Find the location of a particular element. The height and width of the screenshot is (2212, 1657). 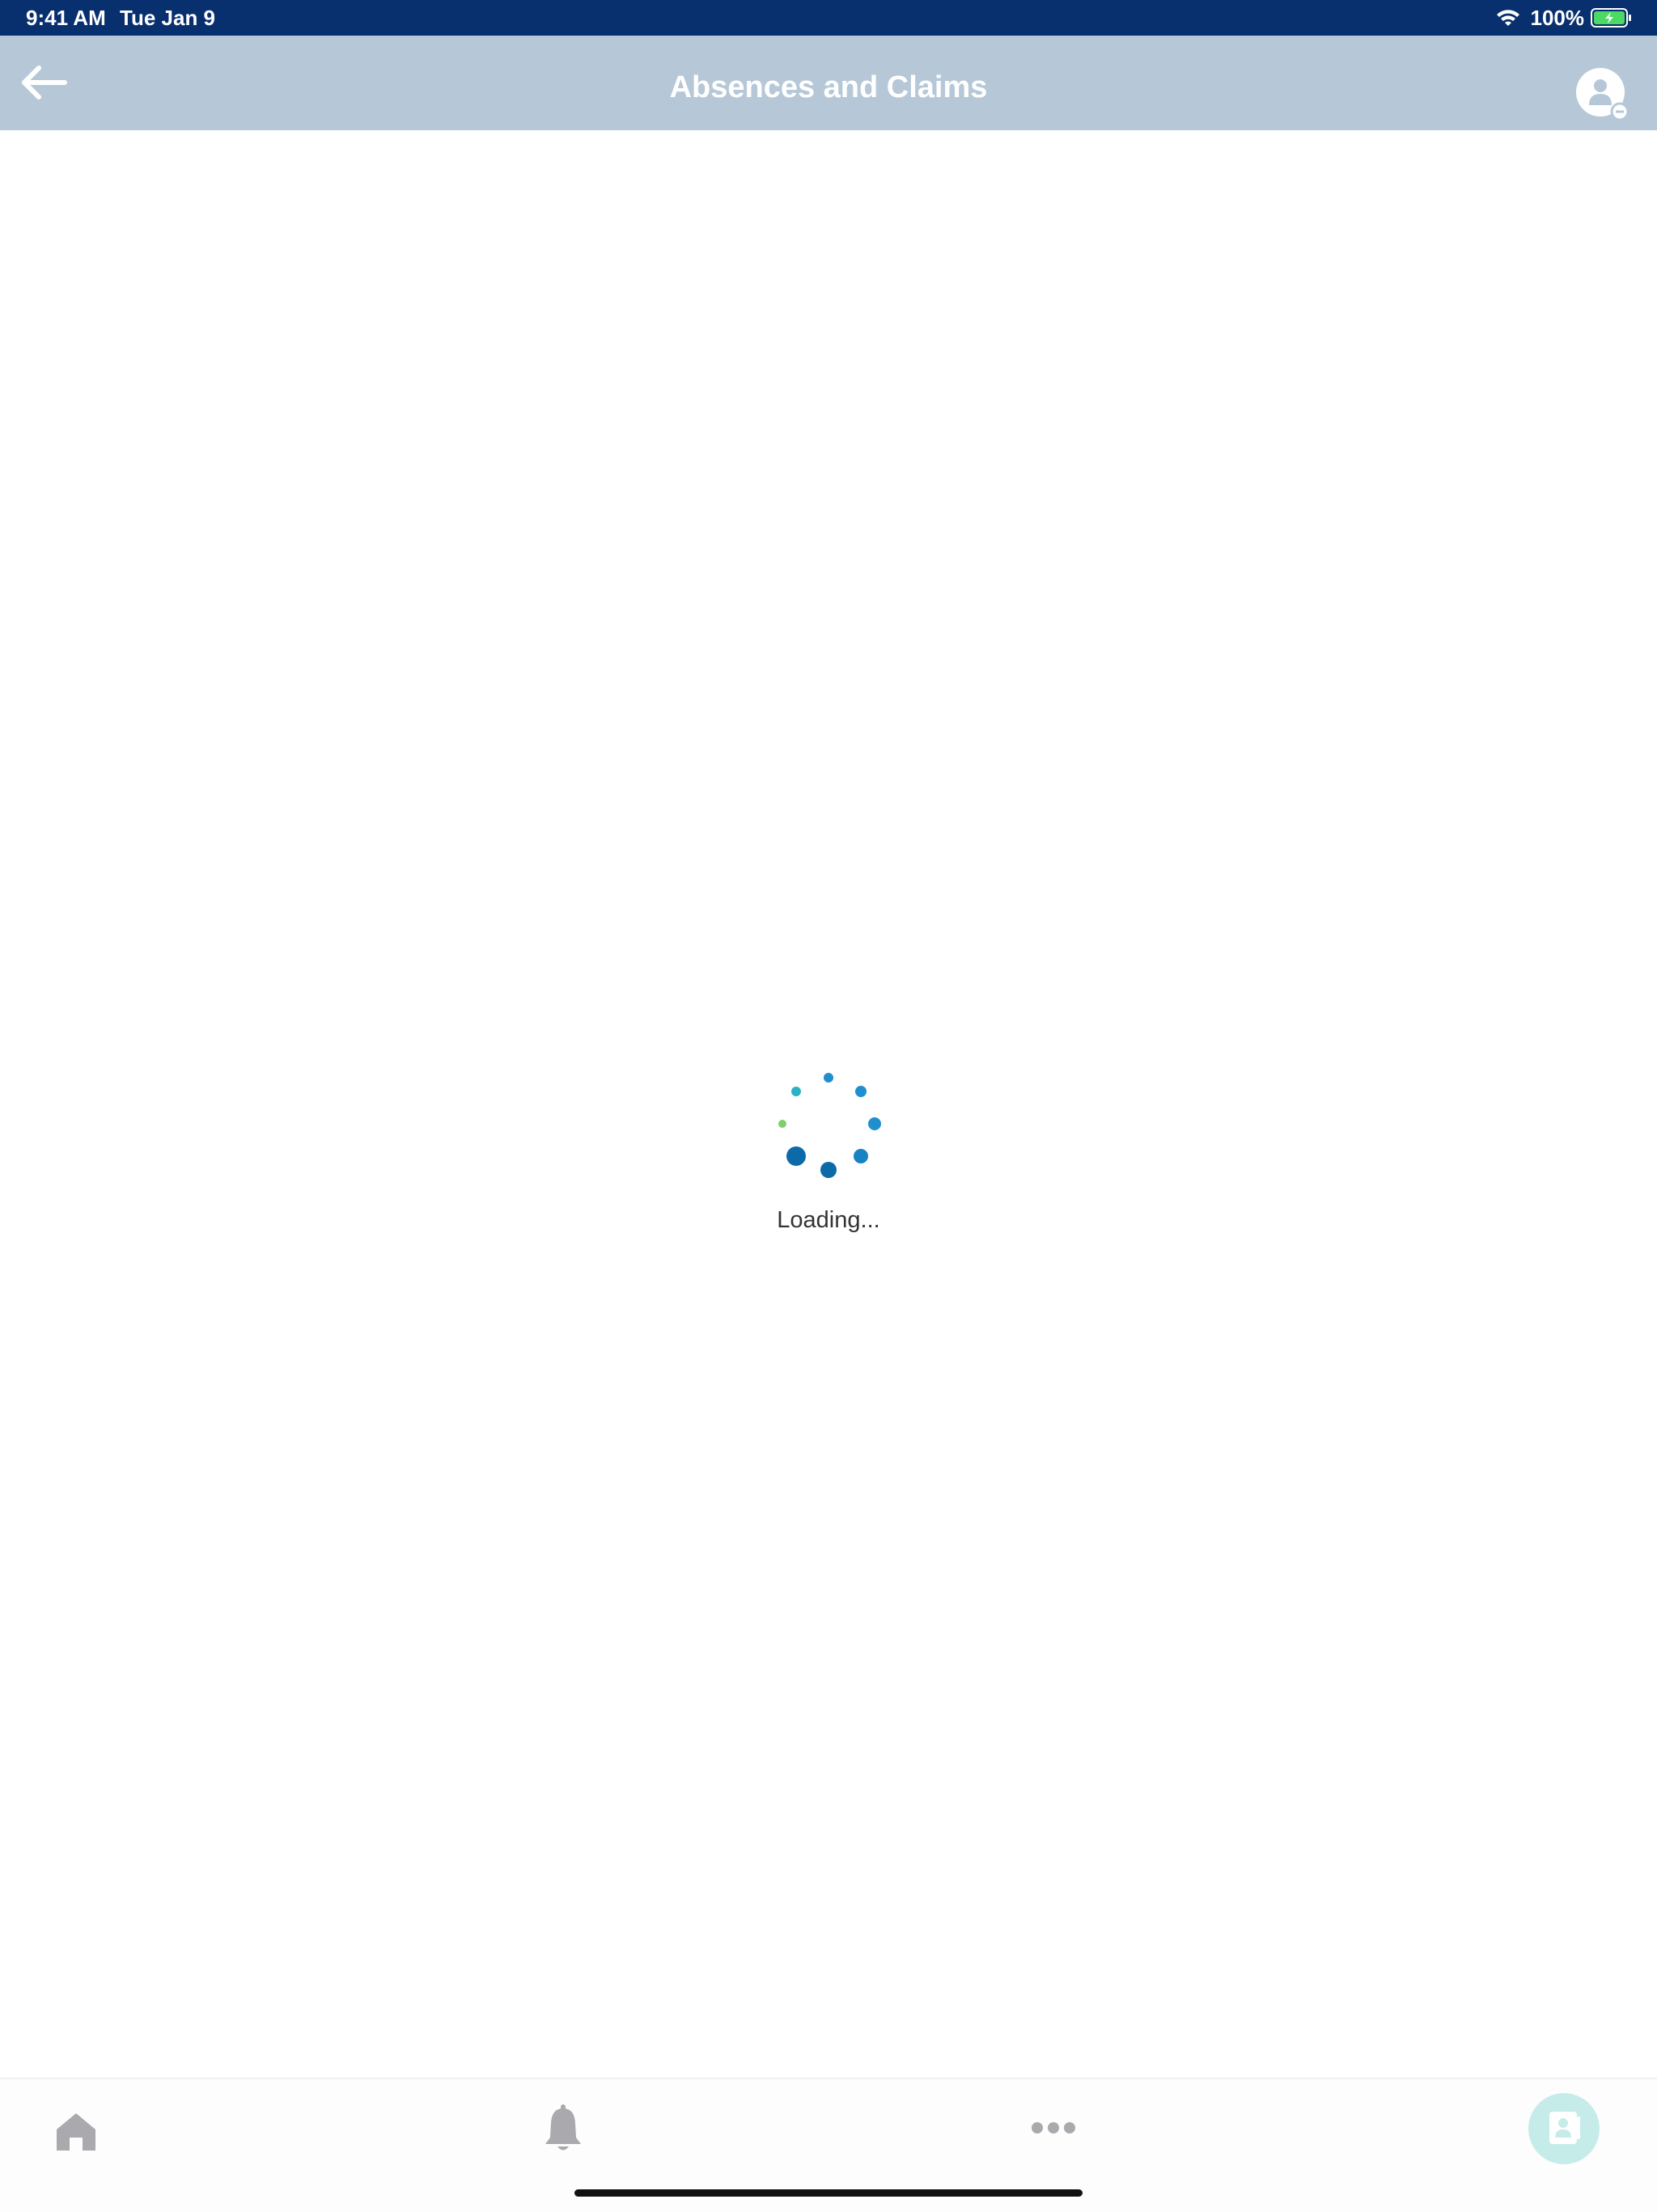

loading-spinner-icon is located at coordinates (829, 1125).